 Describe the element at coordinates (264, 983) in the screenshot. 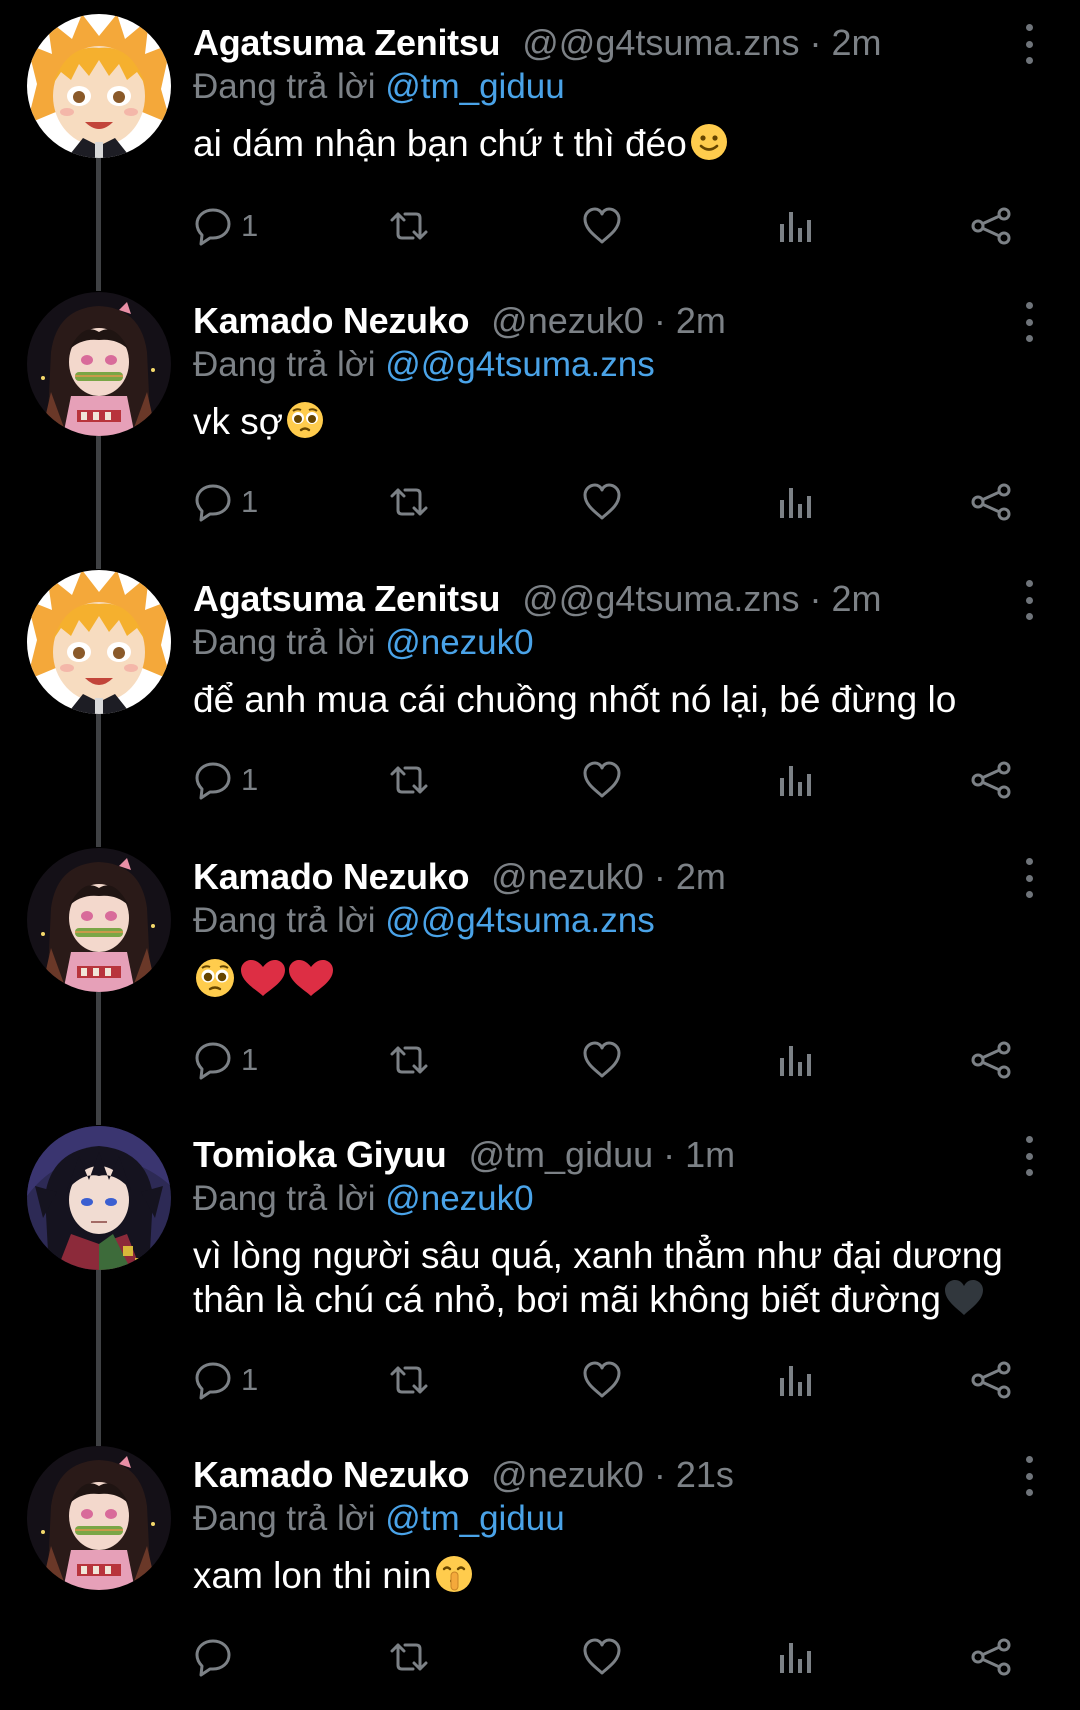

I see `pleading-face-and-two-red-hearts-emoji` at that location.